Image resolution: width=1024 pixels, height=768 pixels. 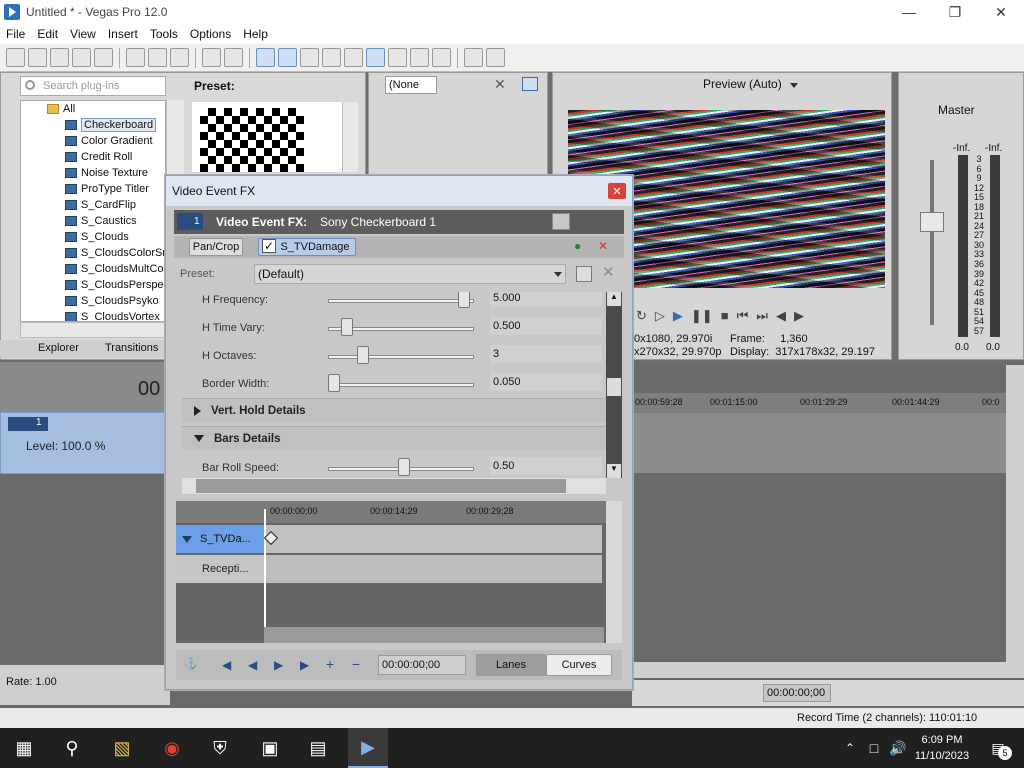 I want to click on maximize-button: ❐, so click(x=955, y=12).